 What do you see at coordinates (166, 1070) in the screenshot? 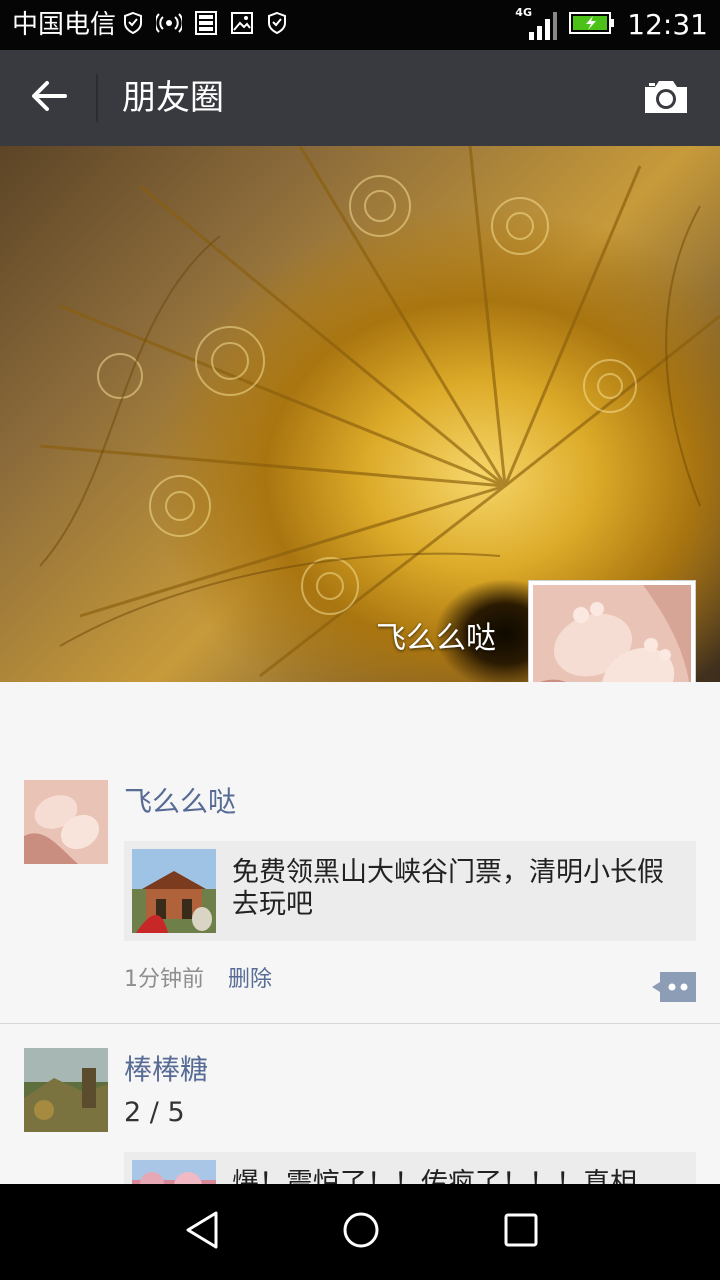
I see `post-author: 棒棒糖` at bounding box center [166, 1070].